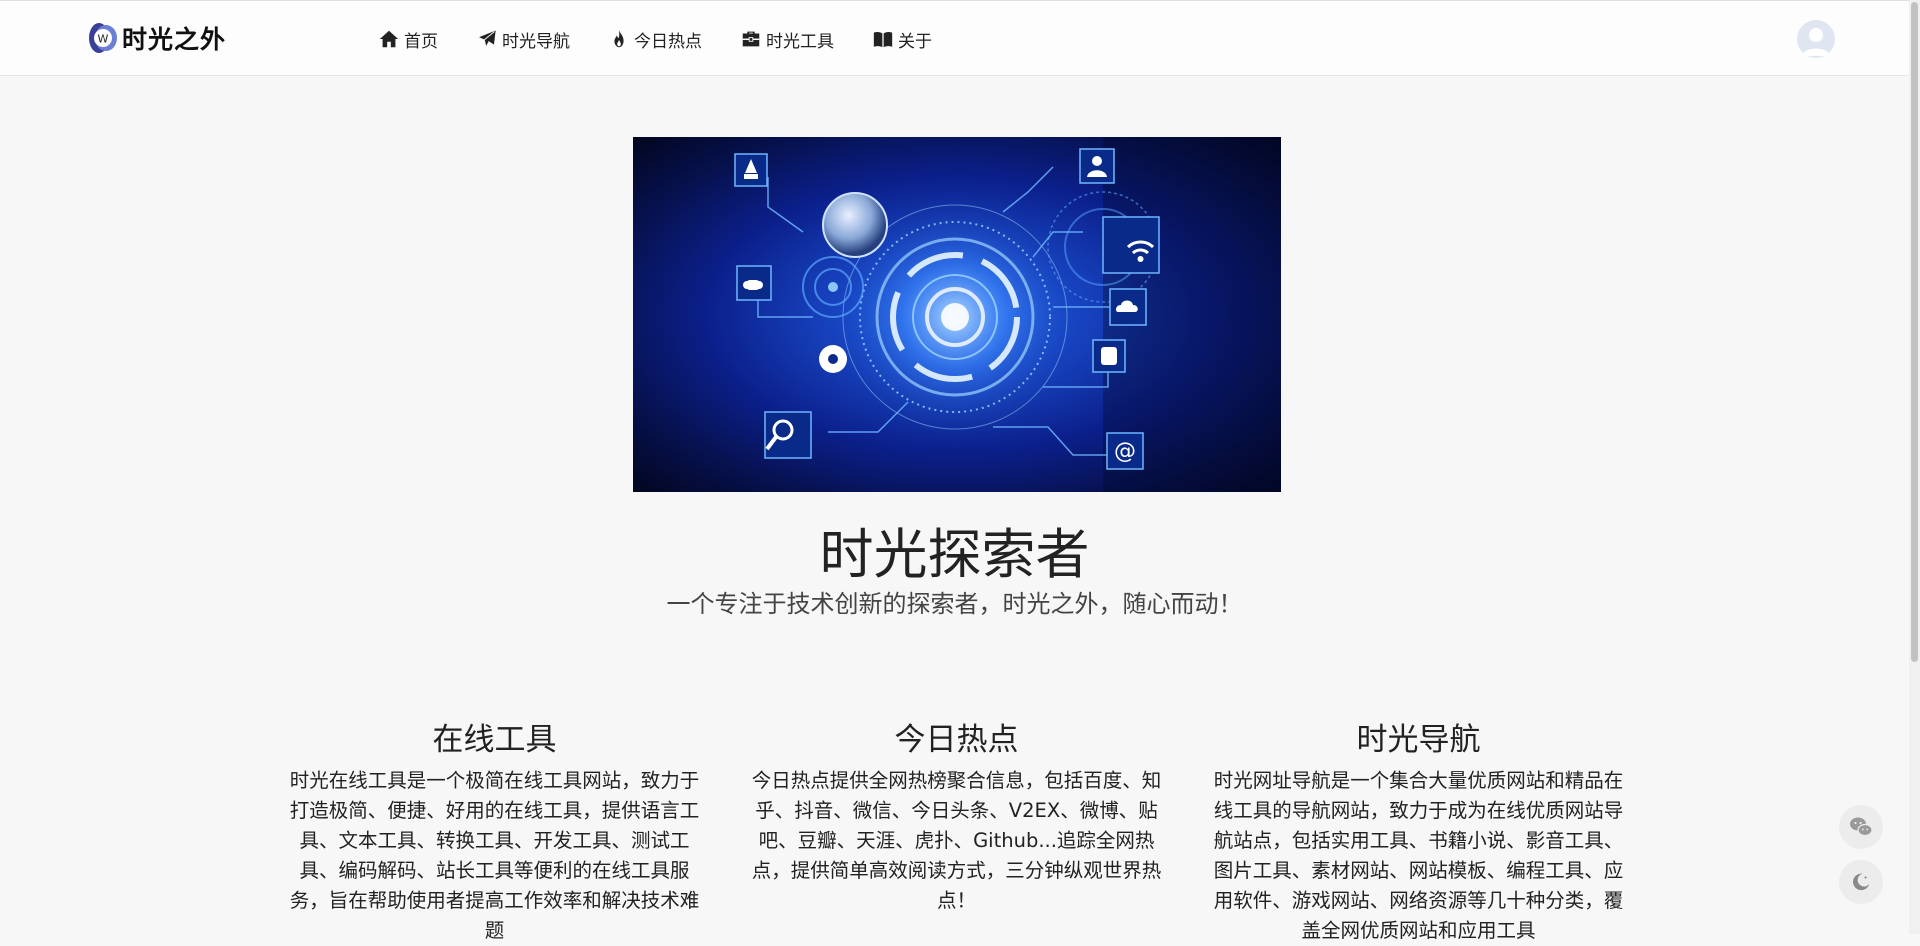 The width and height of the screenshot is (1920, 946). I want to click on user-avatar, so click(1816, 39).